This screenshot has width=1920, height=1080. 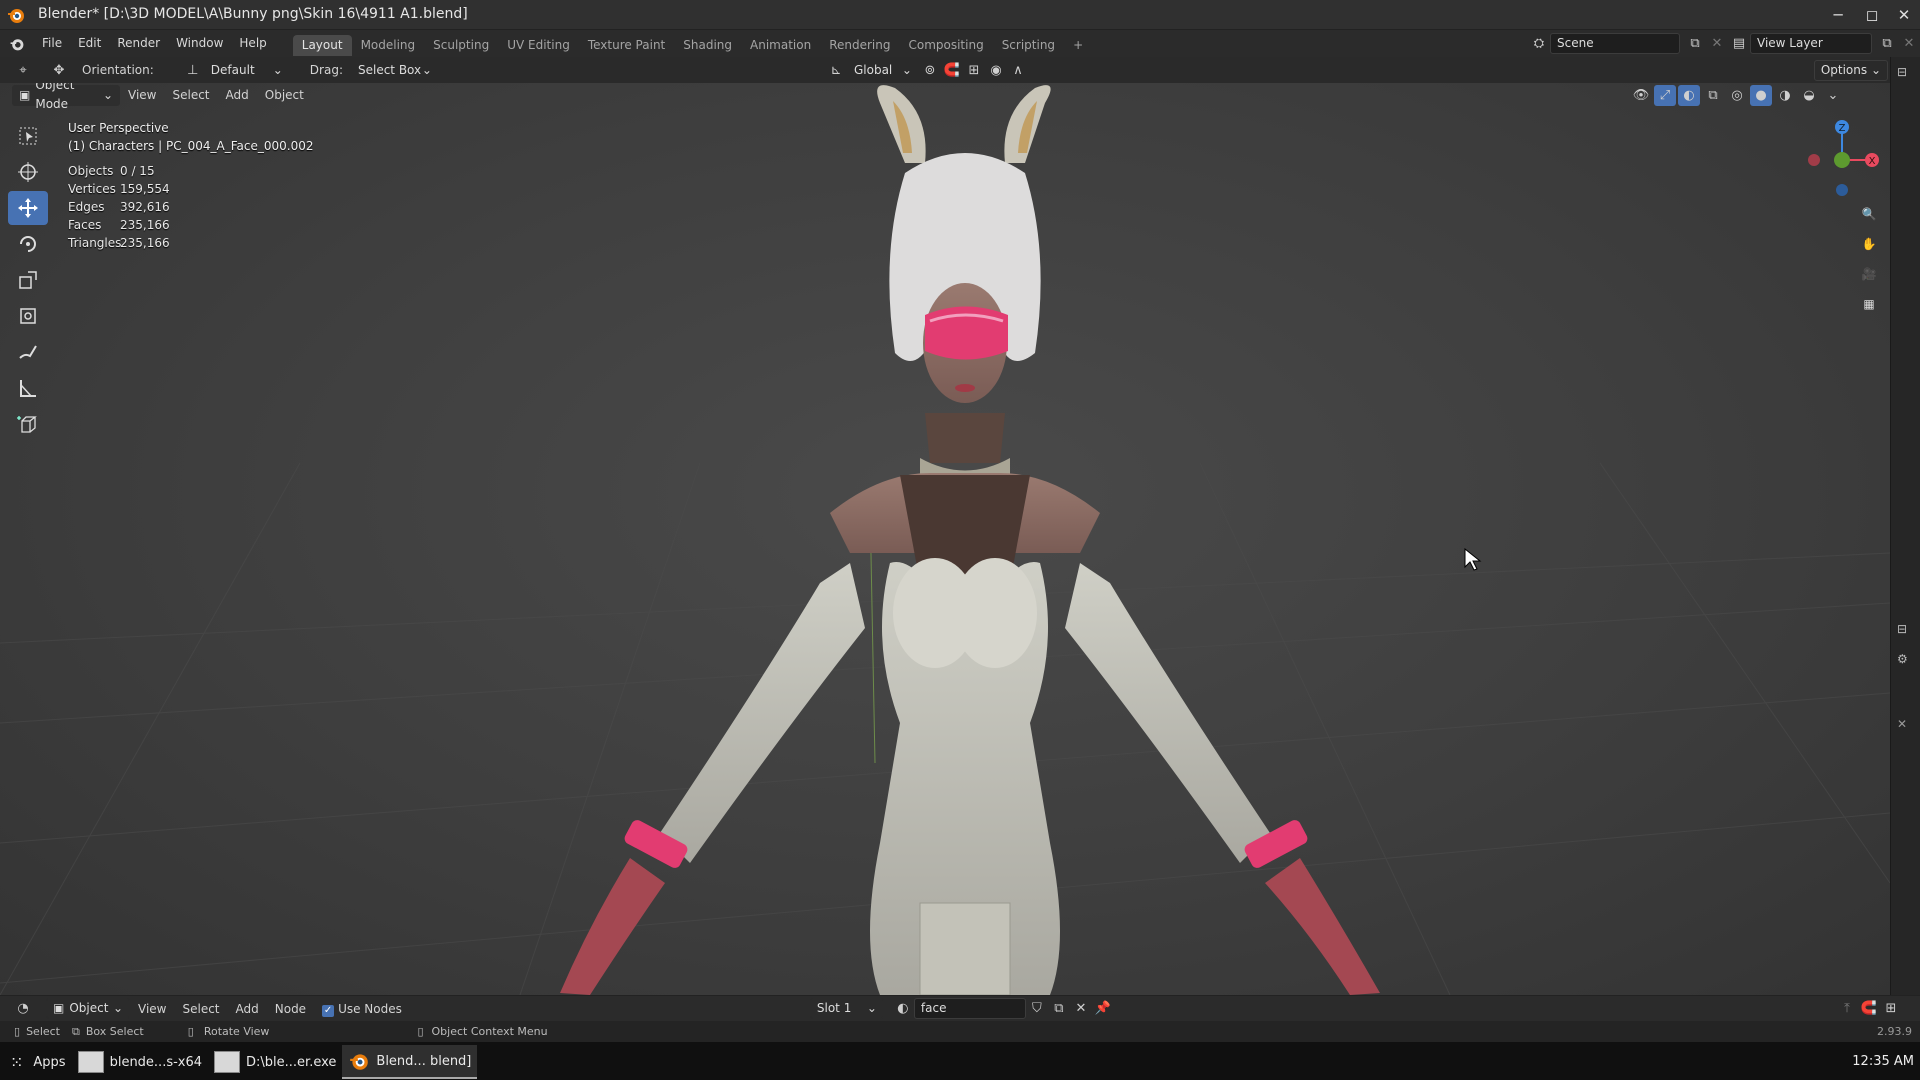 I want to click on shading-options-icon: ⌄, so click(x=1833, y=95).